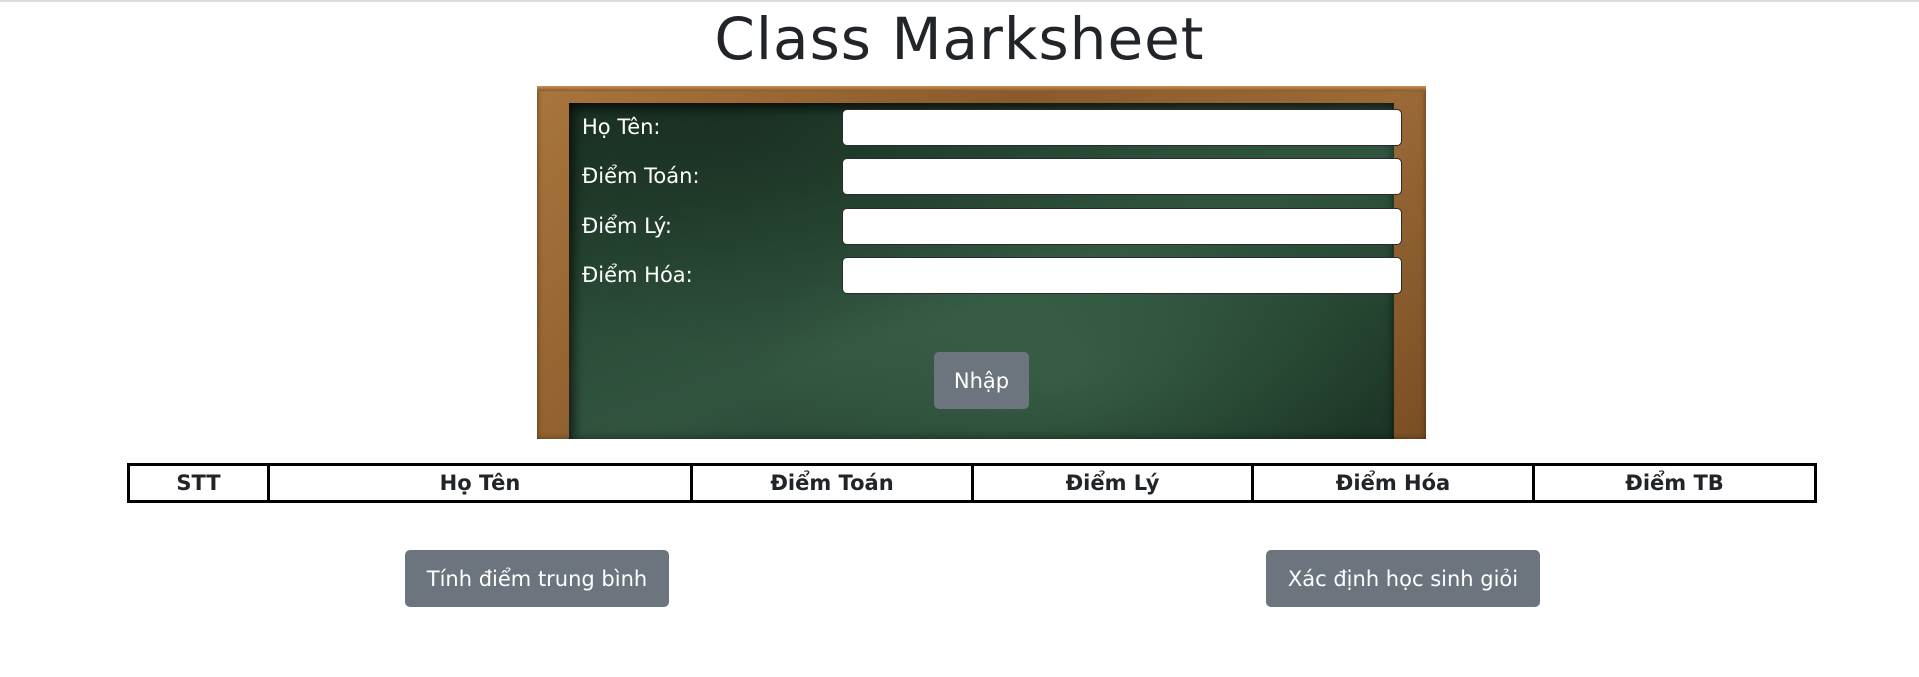  I want to click on form-row-chemistry: Điểm Hóa:, so click(992, 277).